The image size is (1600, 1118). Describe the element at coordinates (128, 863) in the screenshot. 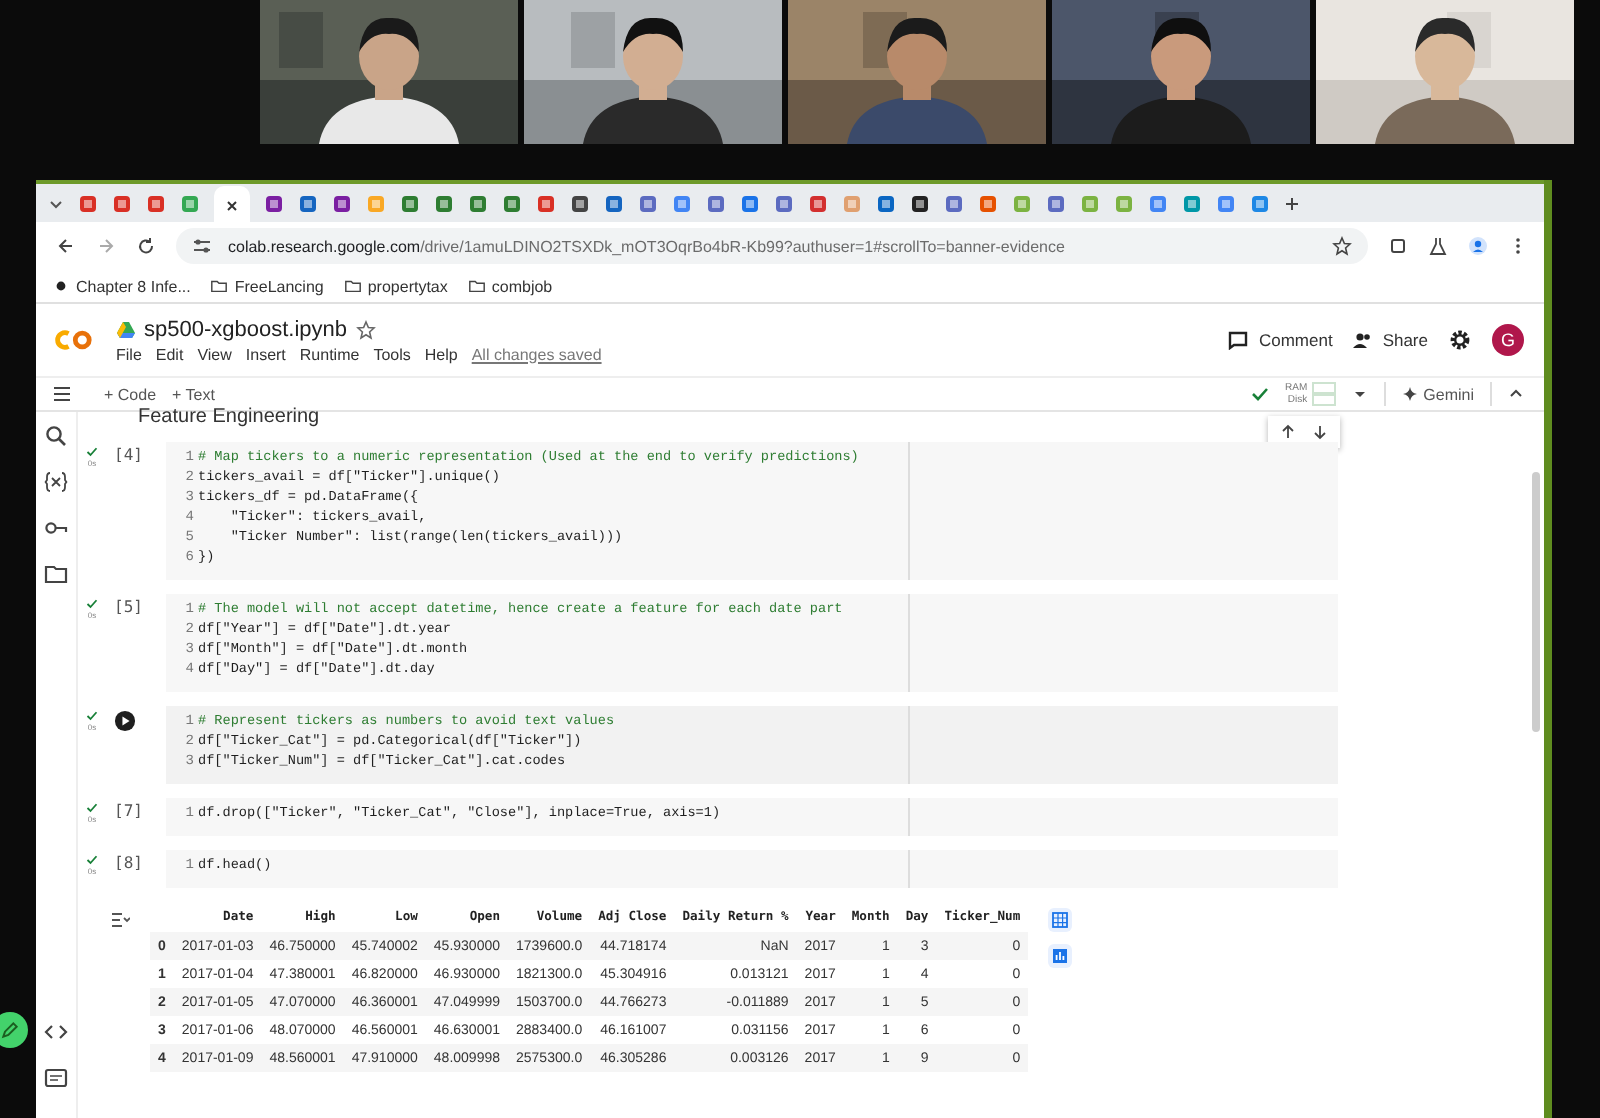

I see `execution-count: [8]` at that location.